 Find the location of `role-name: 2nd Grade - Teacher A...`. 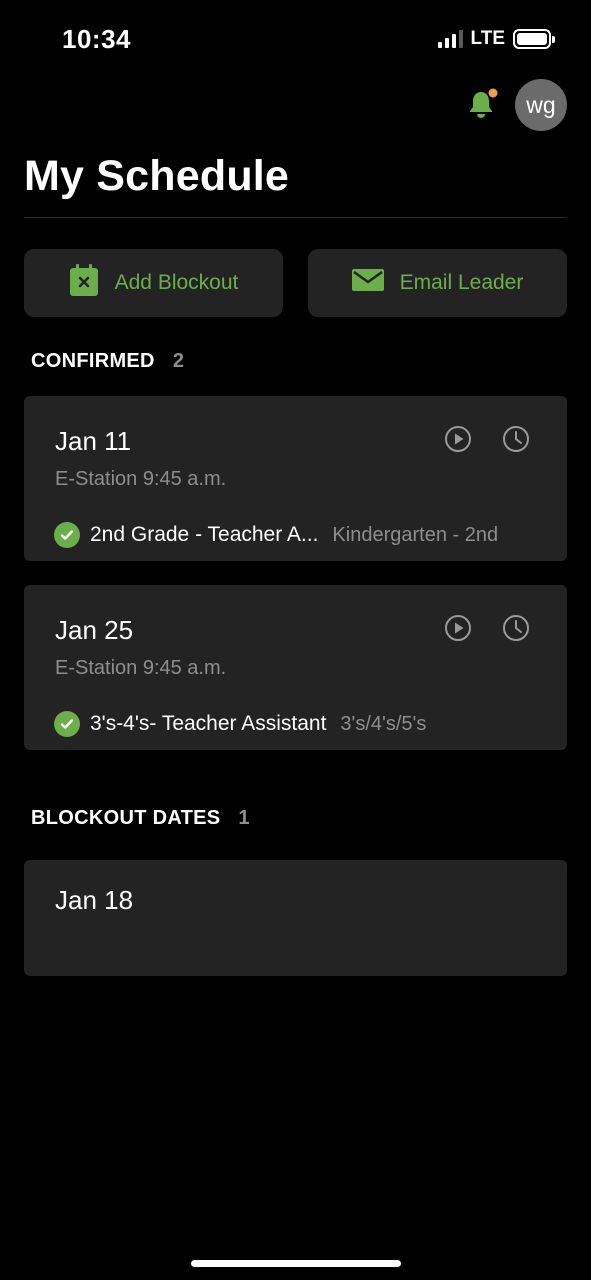

role-name: 2nd Grade - Teacher A... is located at coordinates (204, 534).